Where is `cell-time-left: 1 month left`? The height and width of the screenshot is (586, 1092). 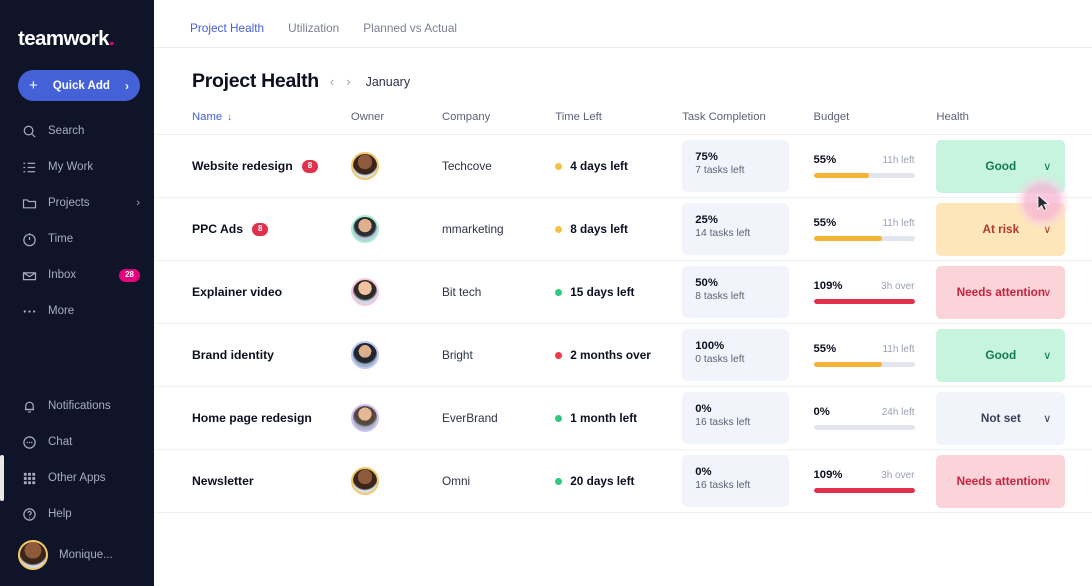 cell-time-left: 1 month left is located at coordinates (619, 418).